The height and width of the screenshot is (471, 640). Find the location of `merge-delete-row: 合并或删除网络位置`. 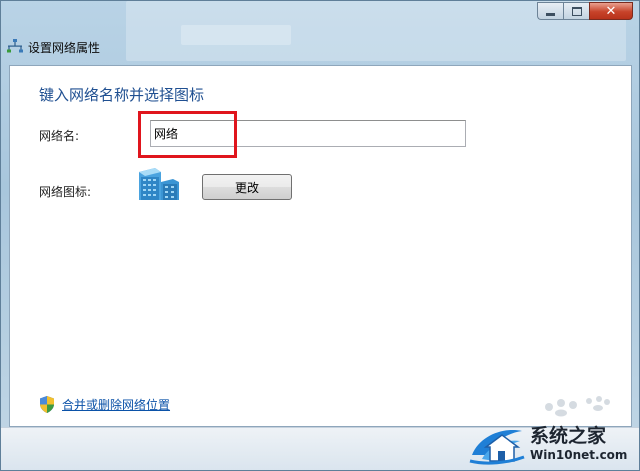

merge-delete-row: 合并或删除网络位置 is located at coordinates (104, 404).